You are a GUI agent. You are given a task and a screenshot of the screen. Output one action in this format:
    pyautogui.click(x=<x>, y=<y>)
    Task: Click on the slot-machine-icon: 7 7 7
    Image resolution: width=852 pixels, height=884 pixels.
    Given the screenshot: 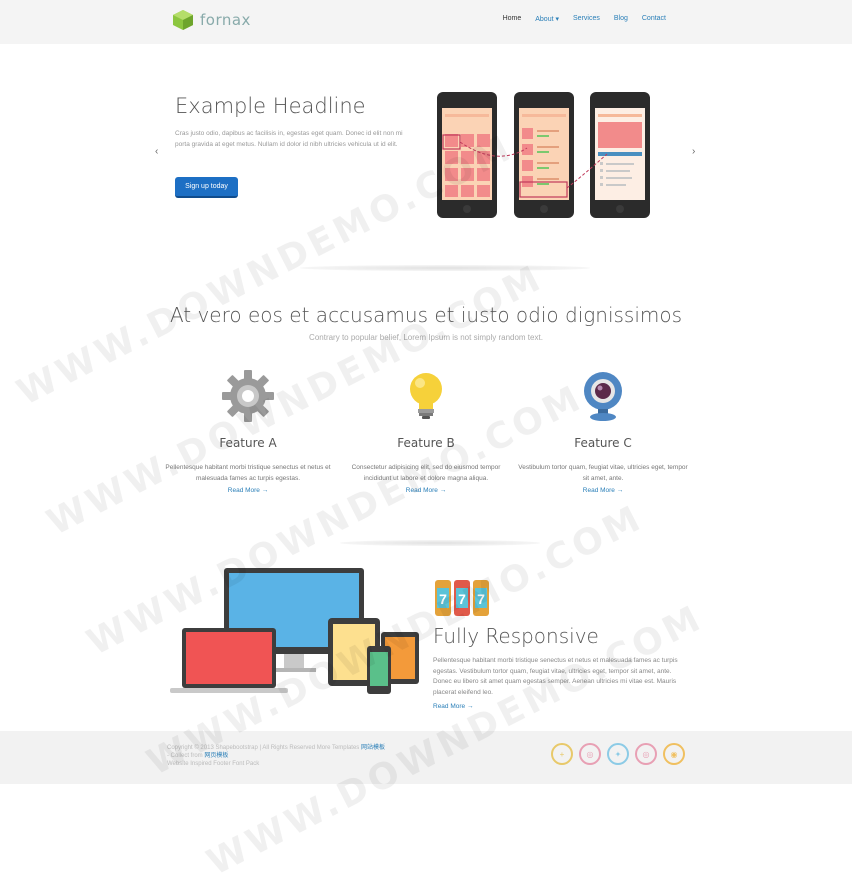 What is the action you would take?
    pyautogui.click(x=462, y=598)
    